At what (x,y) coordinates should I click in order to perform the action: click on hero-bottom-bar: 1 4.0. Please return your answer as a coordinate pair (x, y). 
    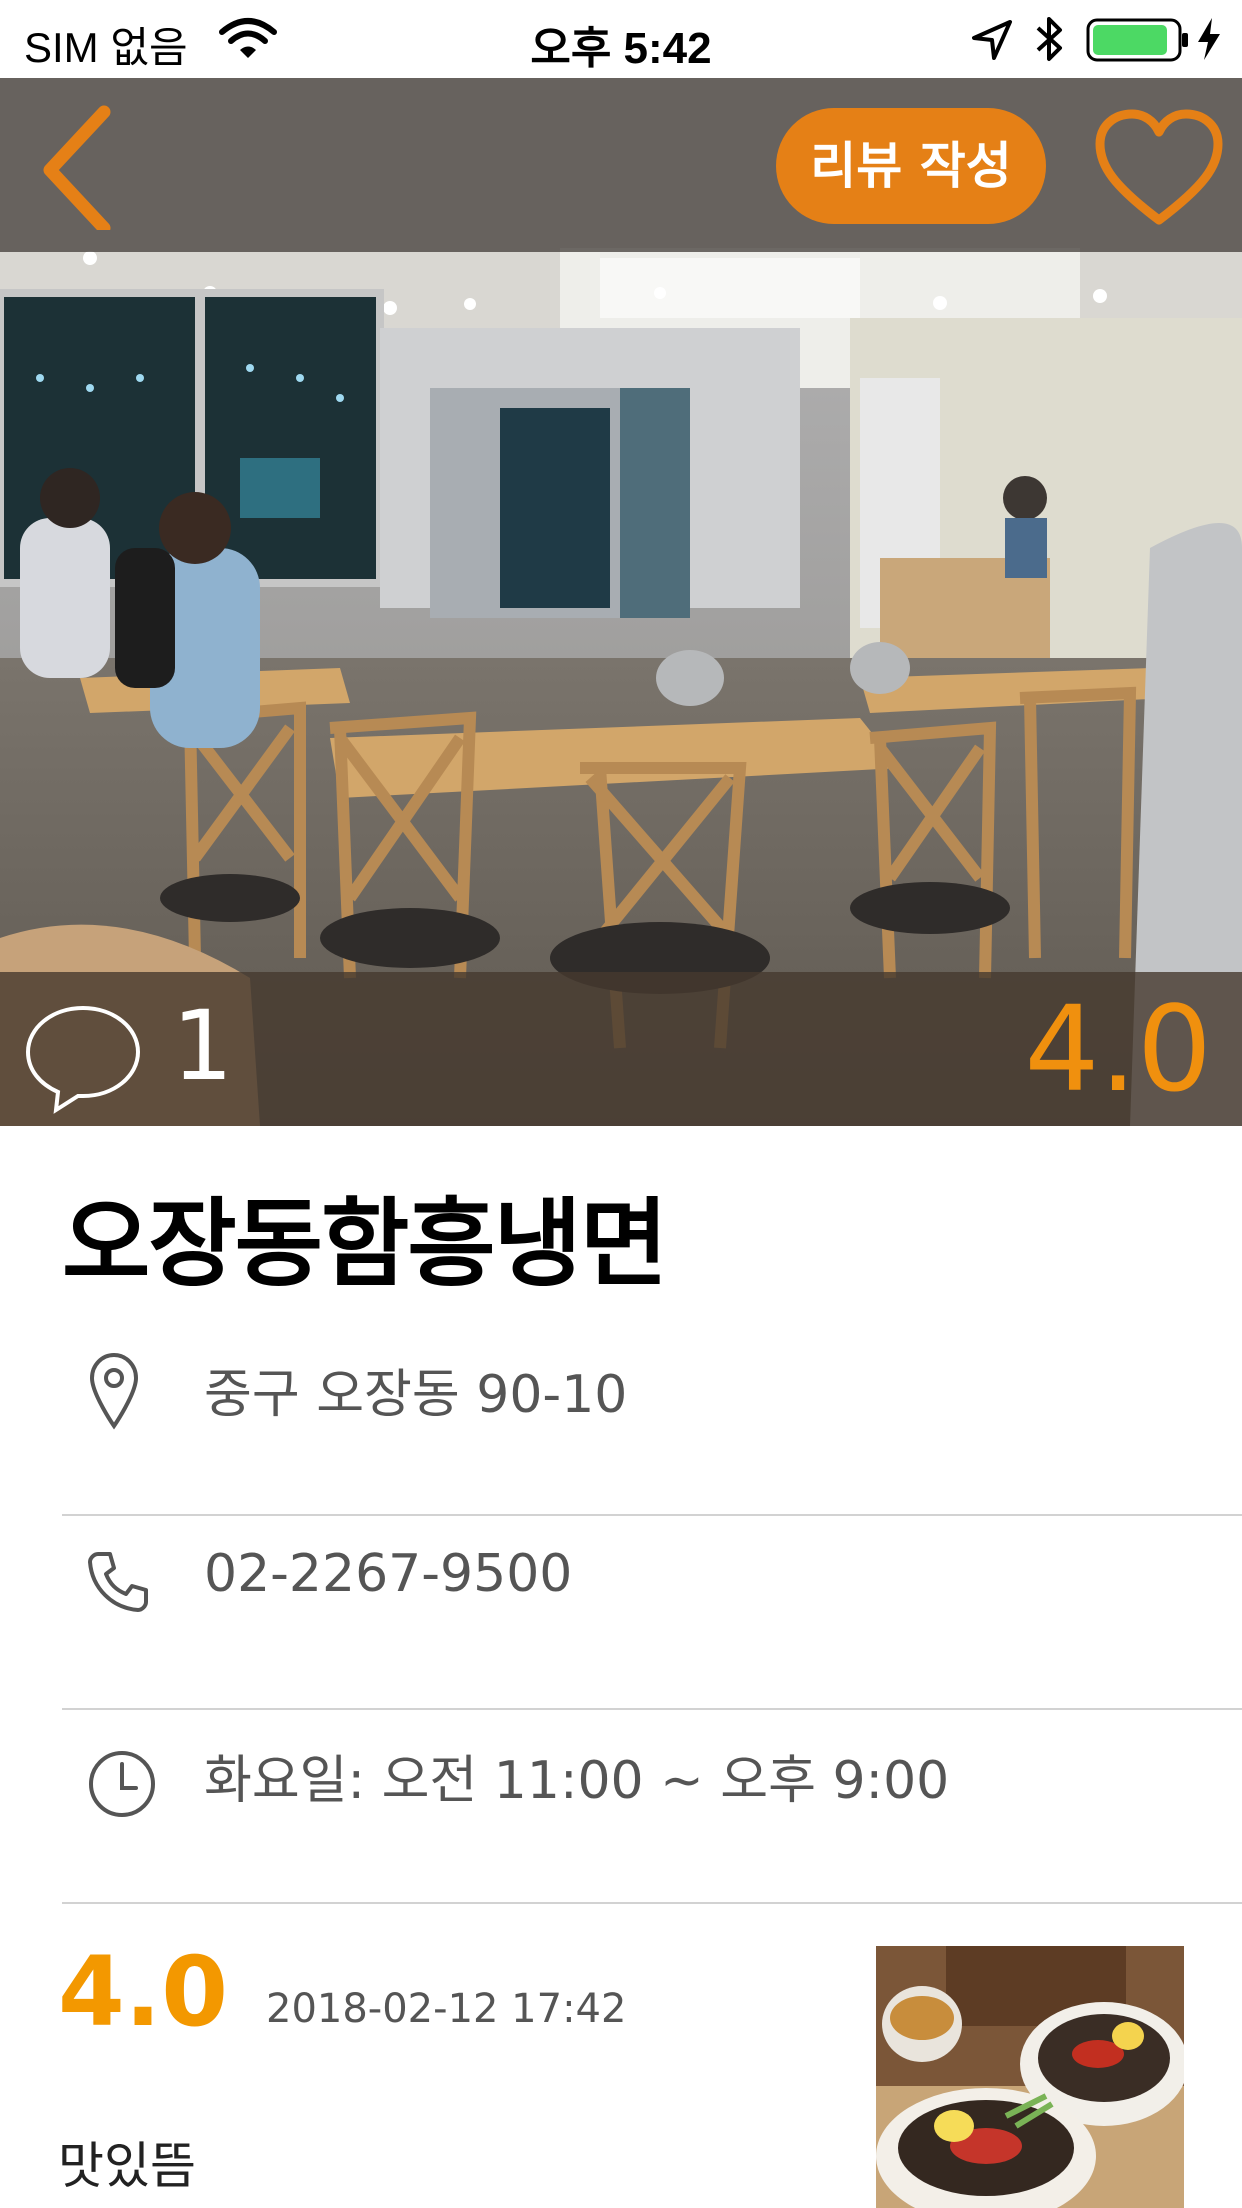
    Looking at the image, I should click on (621, 1049).